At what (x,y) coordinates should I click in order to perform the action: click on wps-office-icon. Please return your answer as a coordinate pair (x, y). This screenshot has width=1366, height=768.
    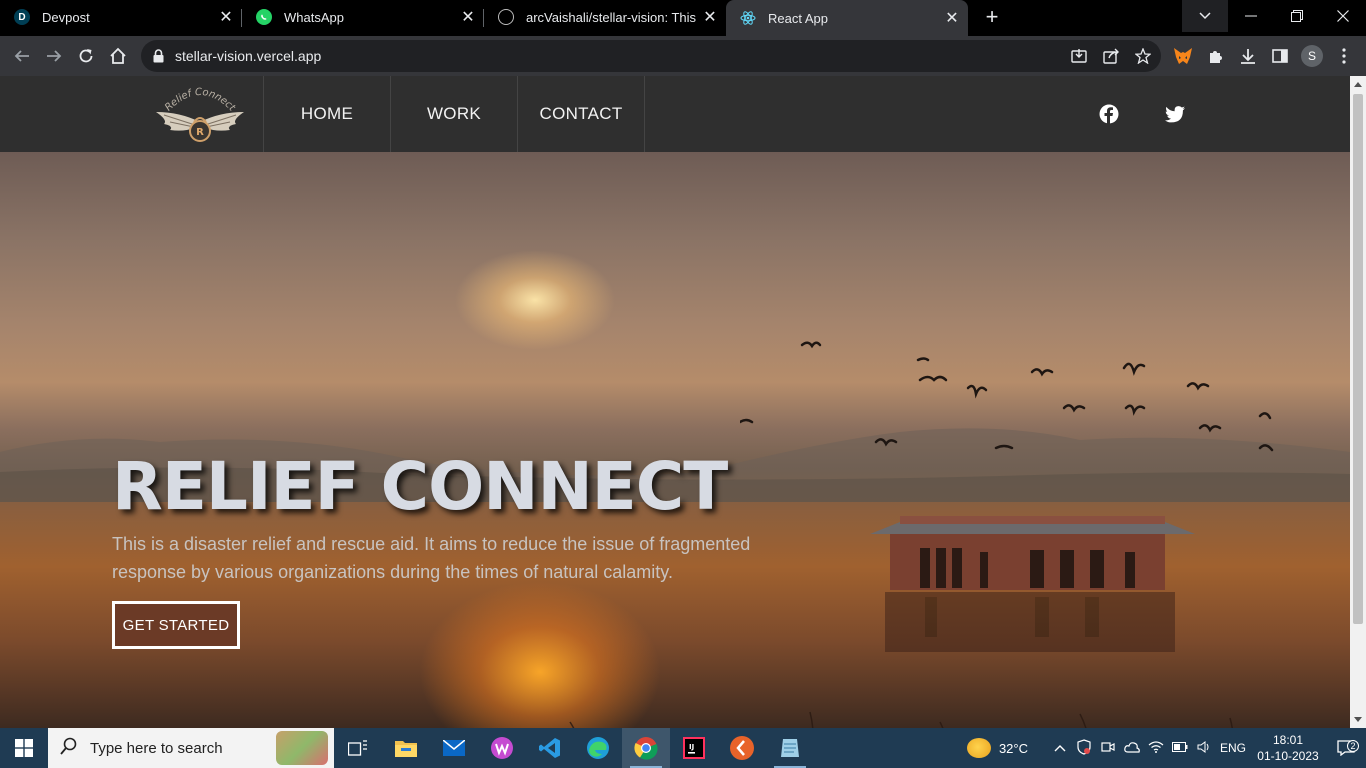
    Looking at the image, I should click on (502, 748).